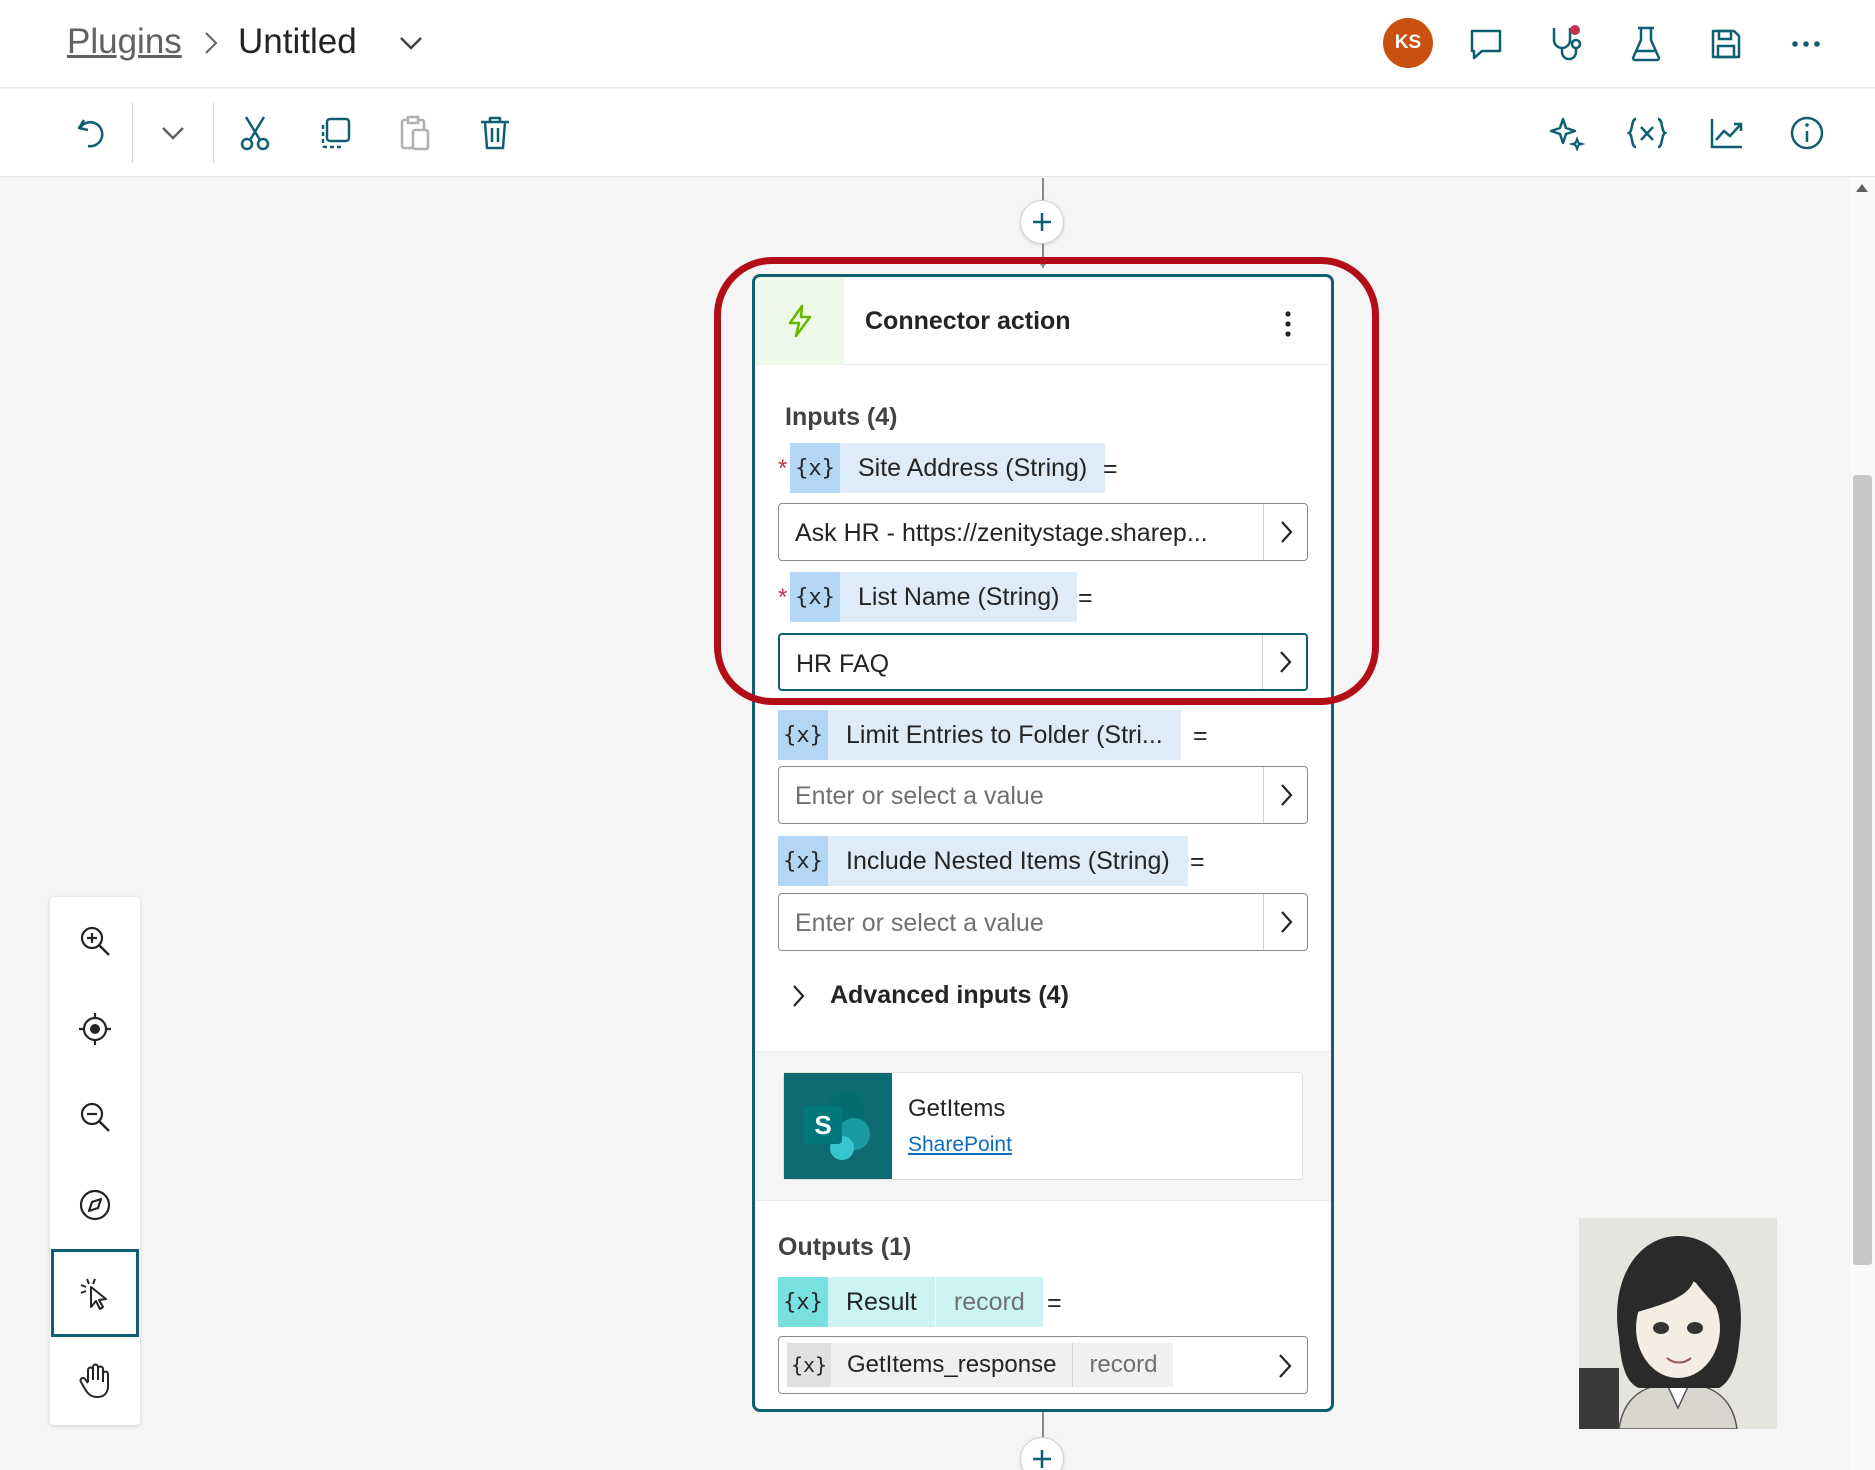  Describe the element at coordinates (937, 44) in the screenshot. I see `app-header: Plugins Untitled KS` at that location.